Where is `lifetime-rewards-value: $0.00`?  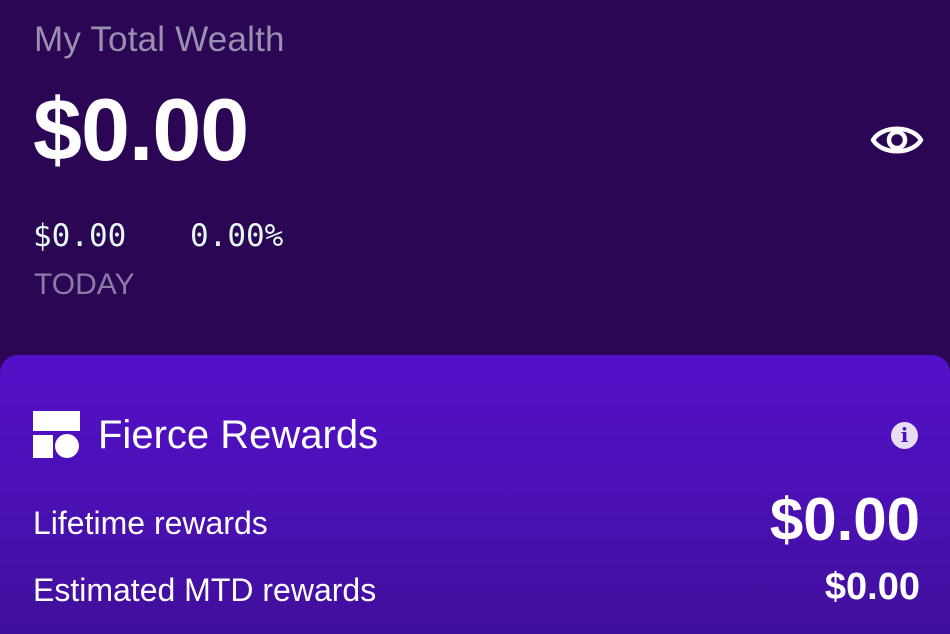 lifetime-rewards-value: $0.00 is located at coordinates (844, 519).